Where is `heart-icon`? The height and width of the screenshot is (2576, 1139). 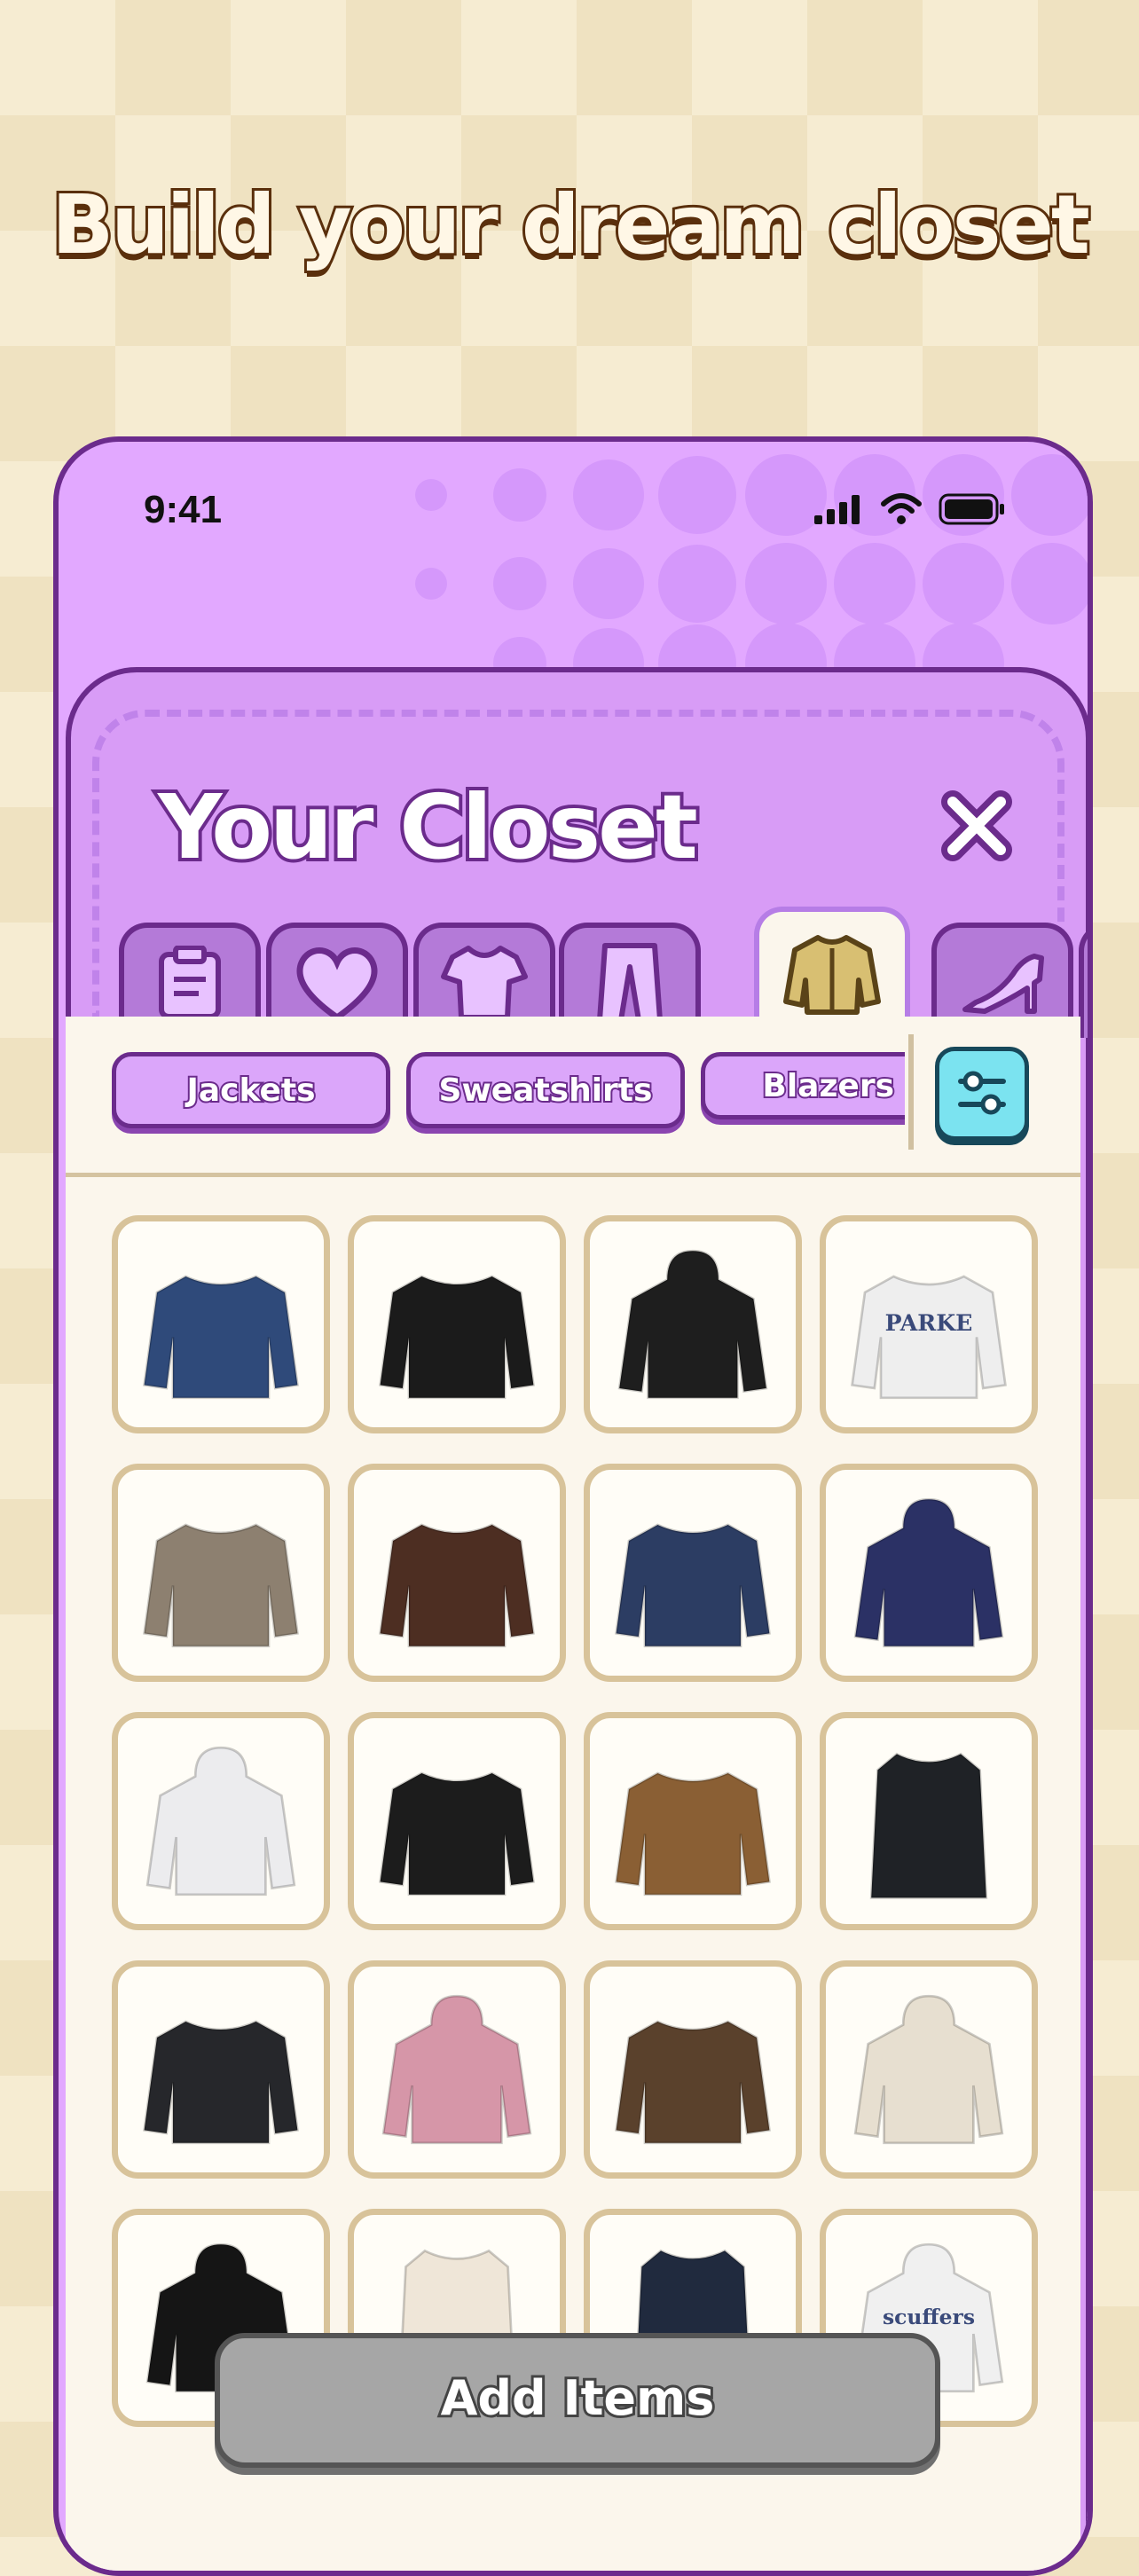
heart-icon is located at coordinates (337, 984).